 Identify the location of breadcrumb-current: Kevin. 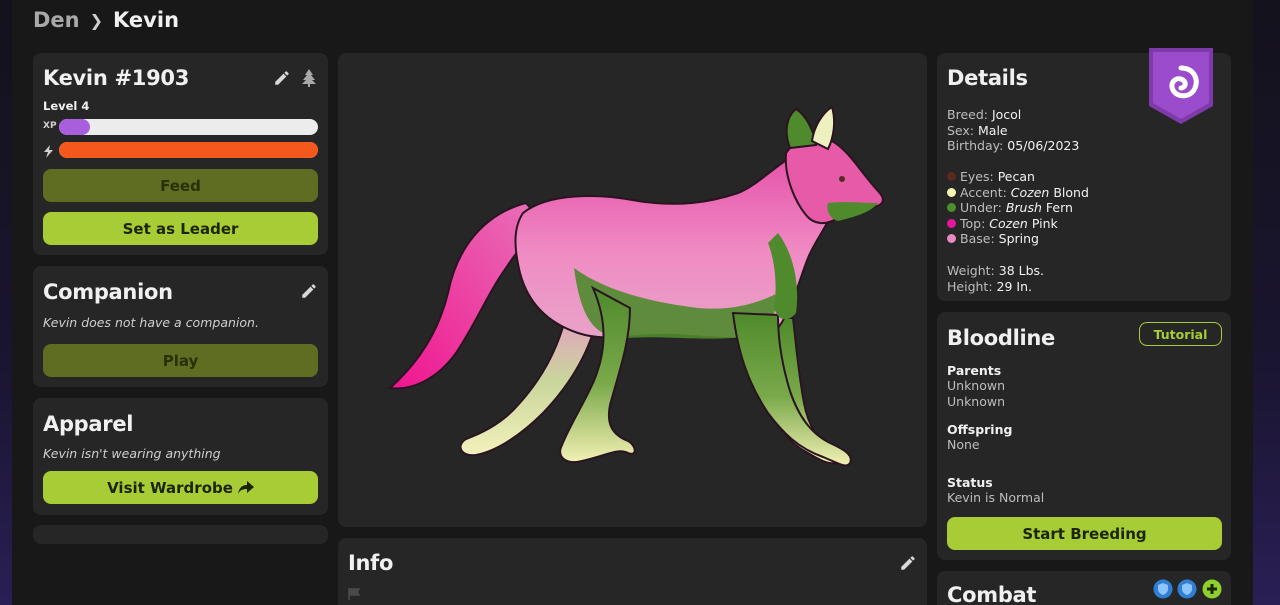
(146, 20).